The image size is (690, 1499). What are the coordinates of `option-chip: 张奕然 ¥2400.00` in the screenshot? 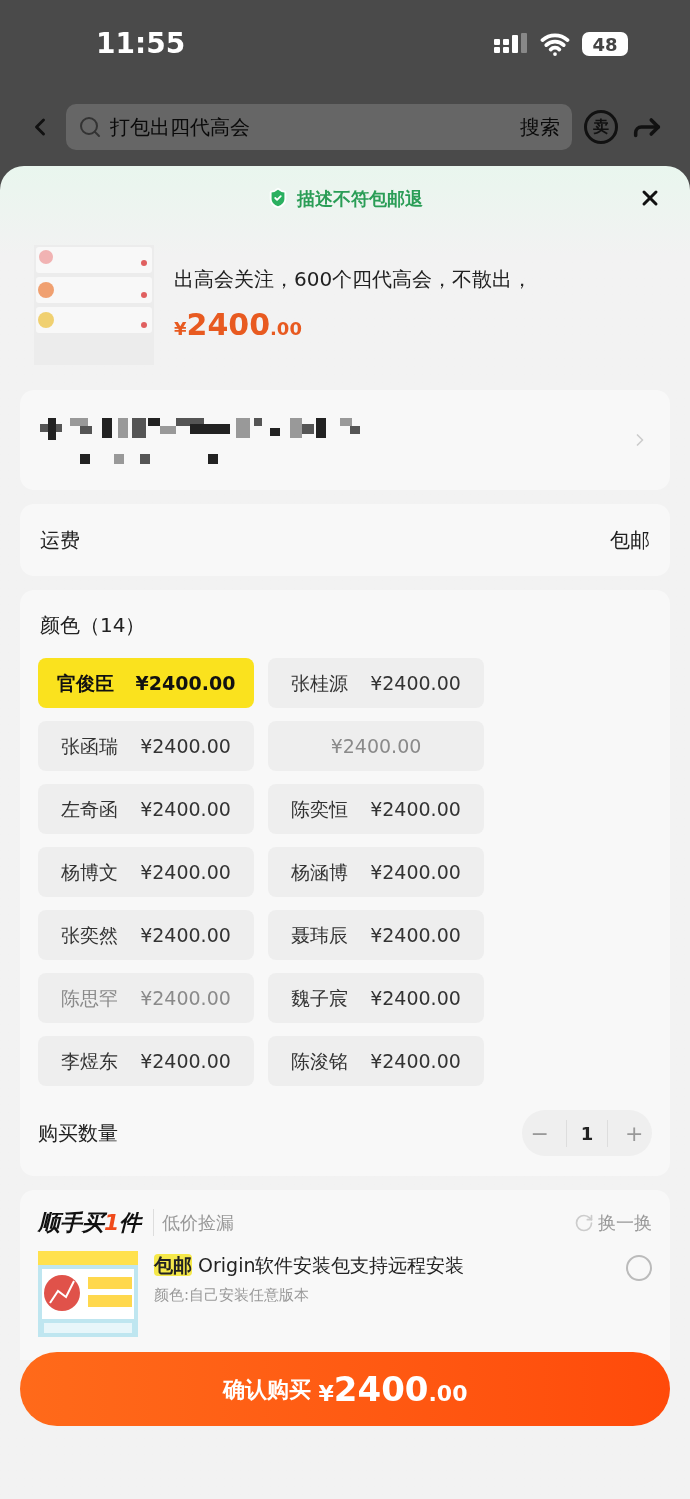 It's located at (146, 935).